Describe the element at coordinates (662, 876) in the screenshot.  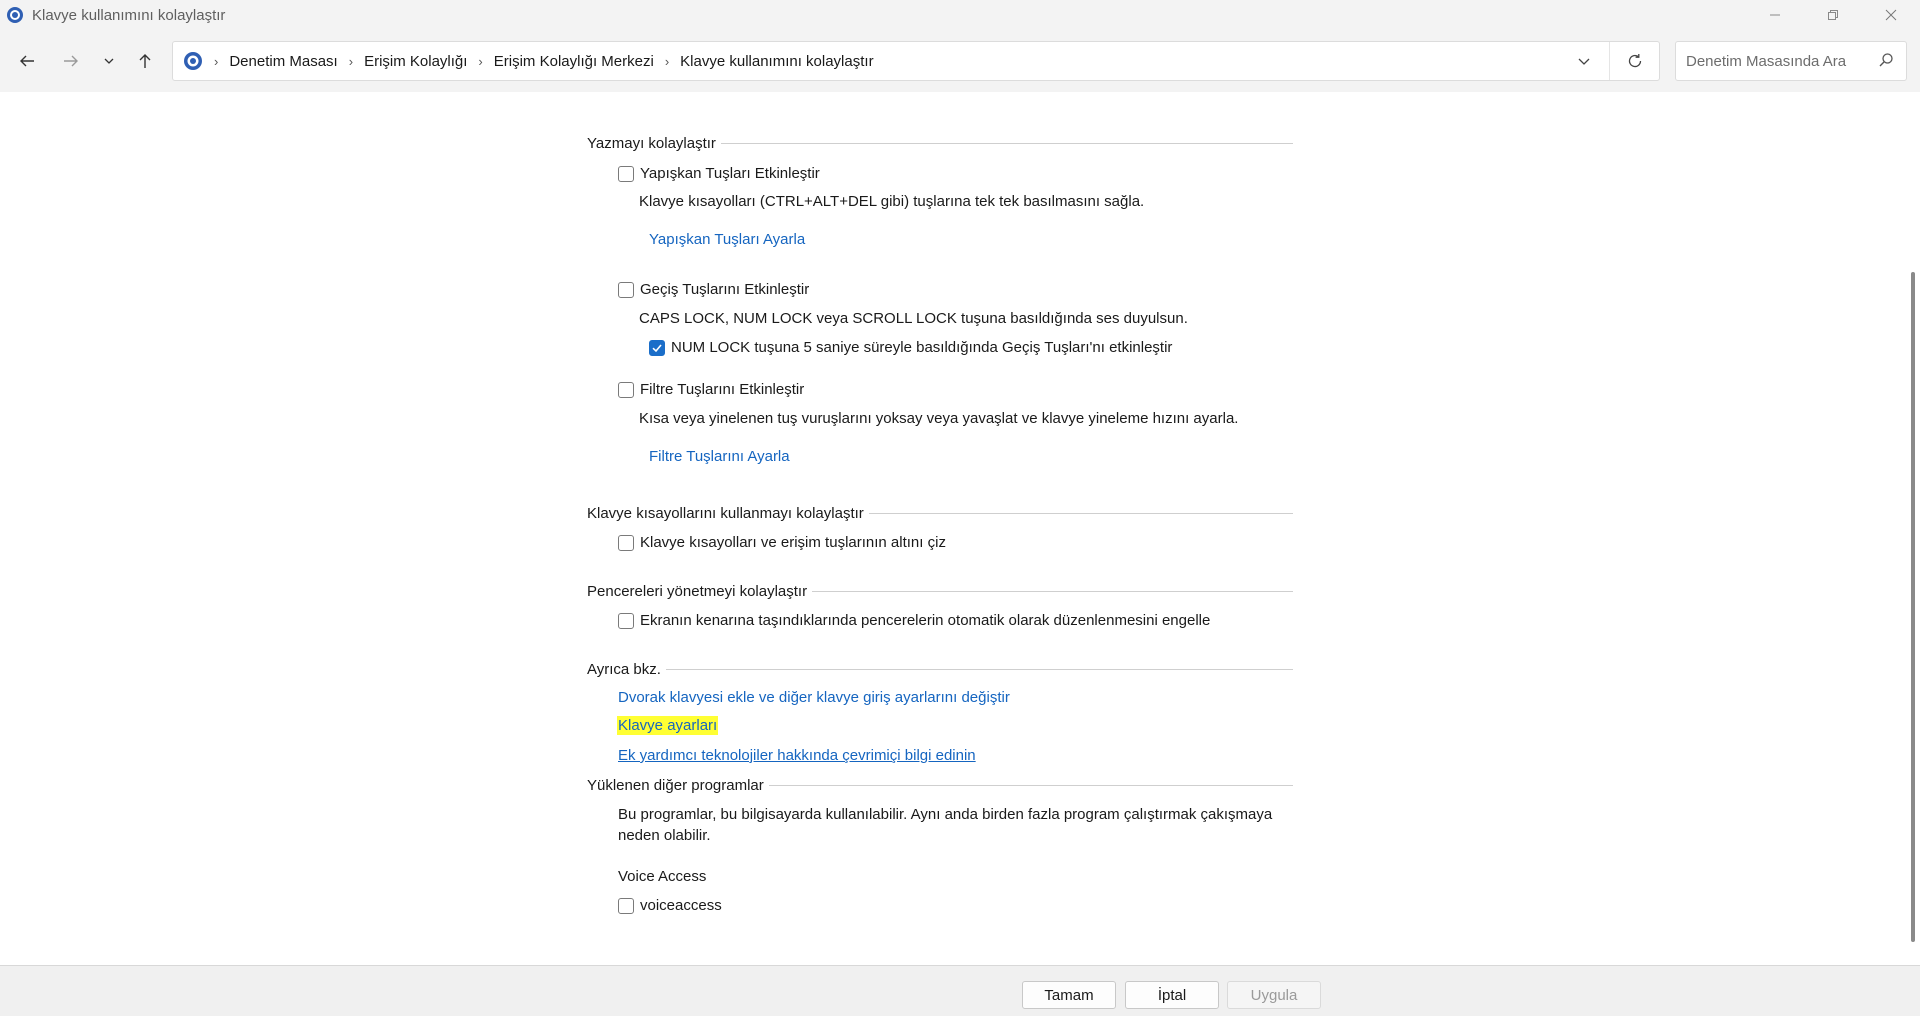
I see `voice-access-group-title: Voice Access` at that location.